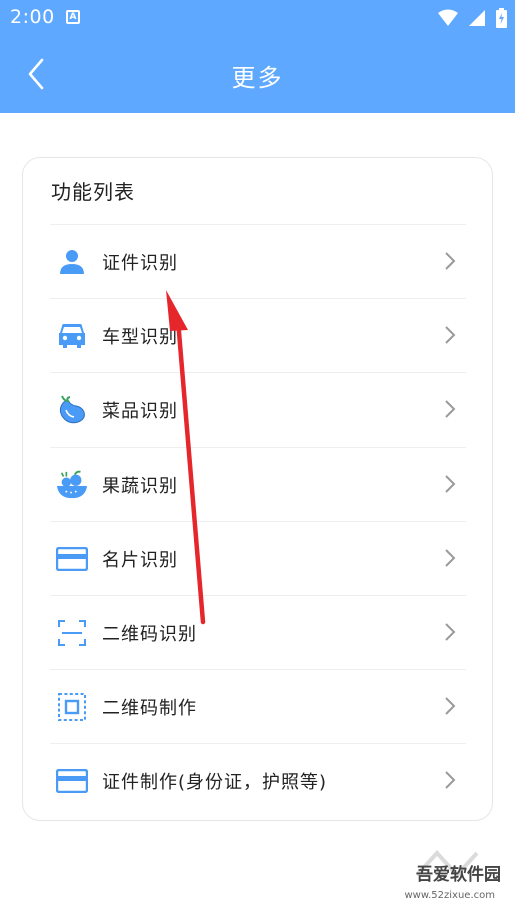 The width and height of the screenshot is (515, 915). I want to click on watermark-url: www.52zixue.com, so click(450, 895).